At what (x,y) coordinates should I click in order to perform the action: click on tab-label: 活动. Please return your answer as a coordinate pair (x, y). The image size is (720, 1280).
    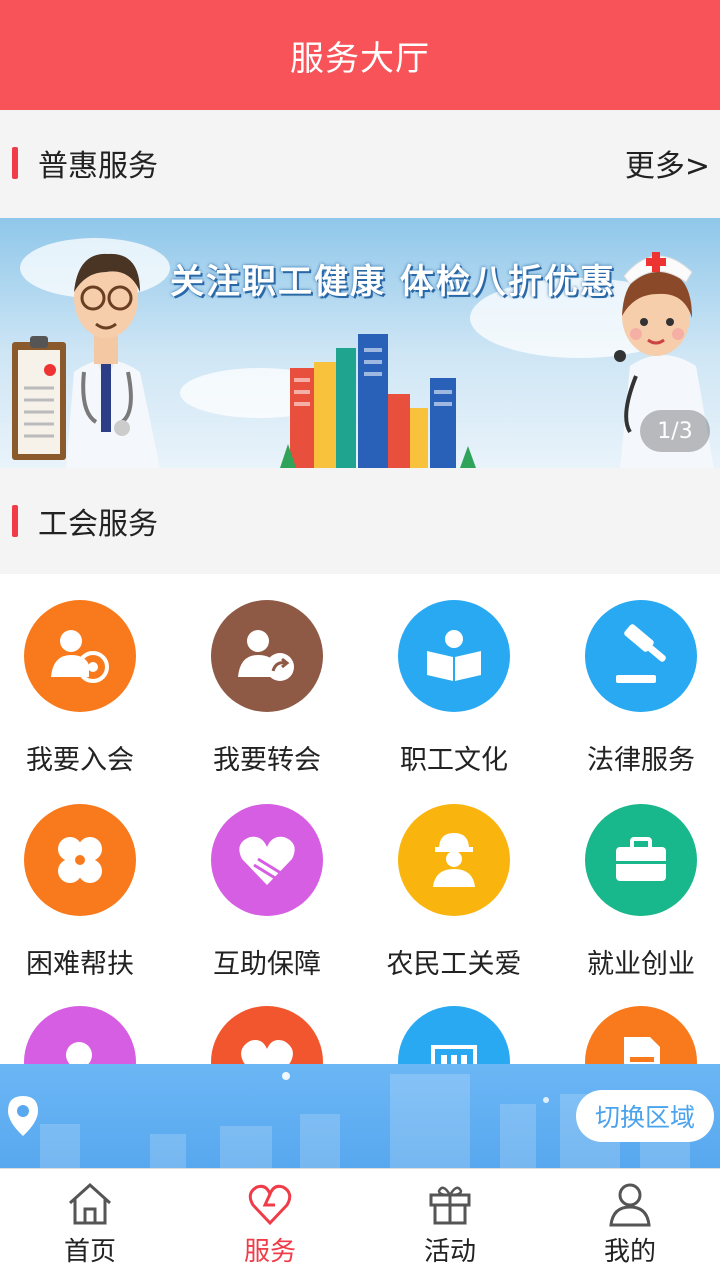
    Looking at the image, I should click on (449, 1252).